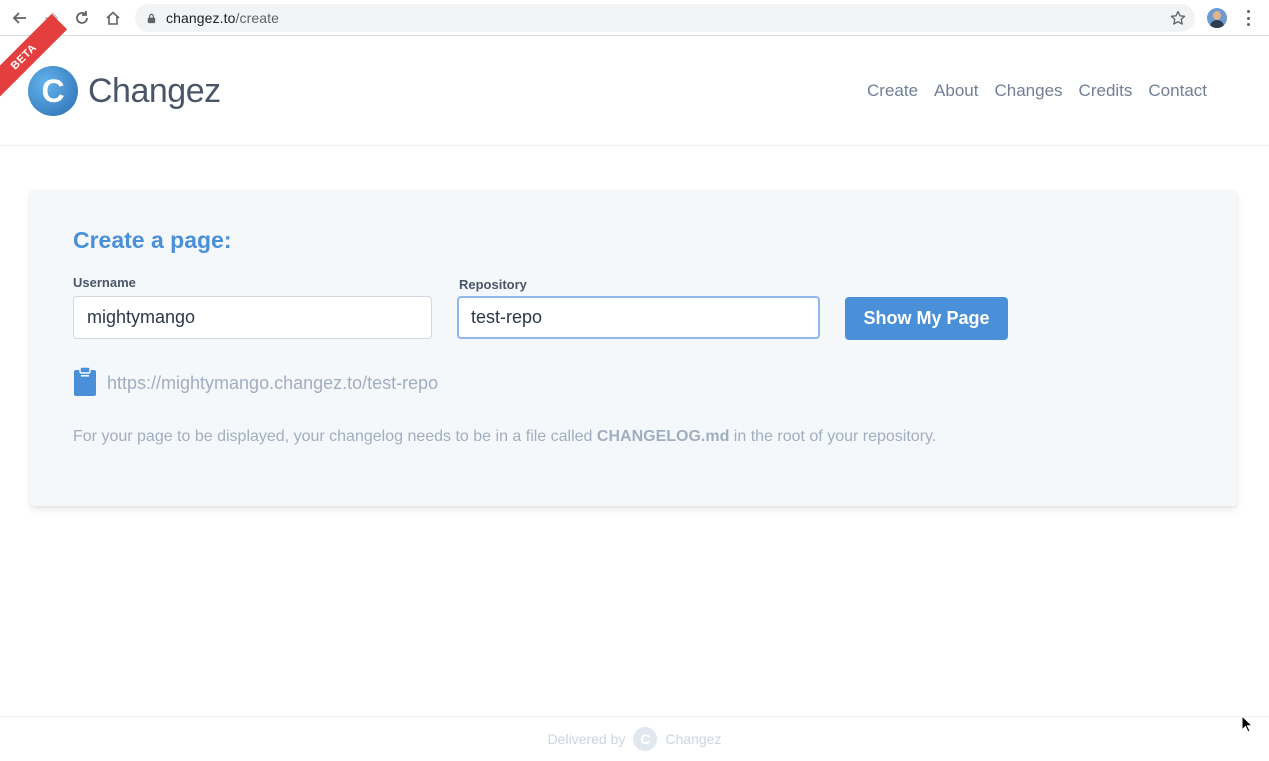  What do you see at coordinates (1028, 91) in the screenshot?
I see `nav-link-changes: Changes` at bounding box center [1028, 91].